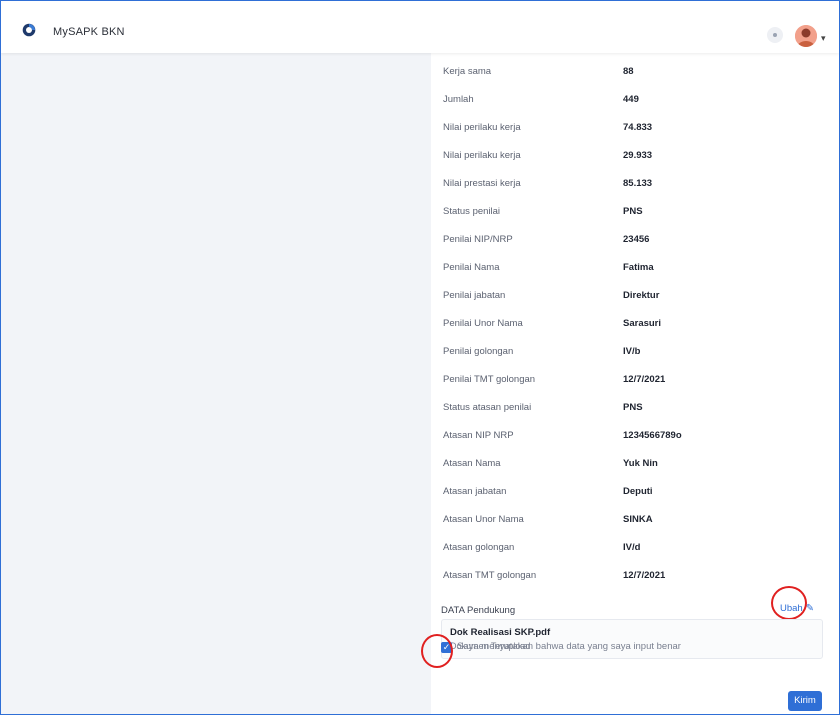  Describe the element at coordinates (806, 36) in the screenshot. I see `avatar` at that location.